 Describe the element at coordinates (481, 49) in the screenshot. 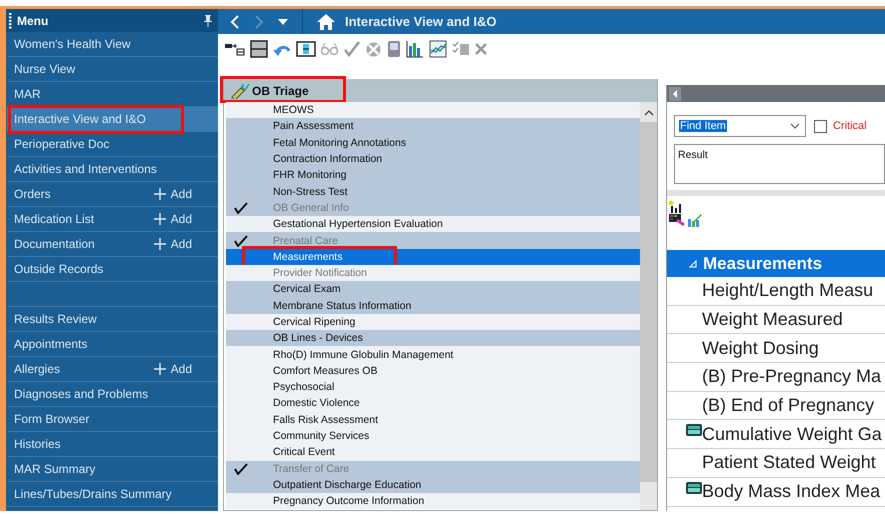

I see `close-icon` at that location.